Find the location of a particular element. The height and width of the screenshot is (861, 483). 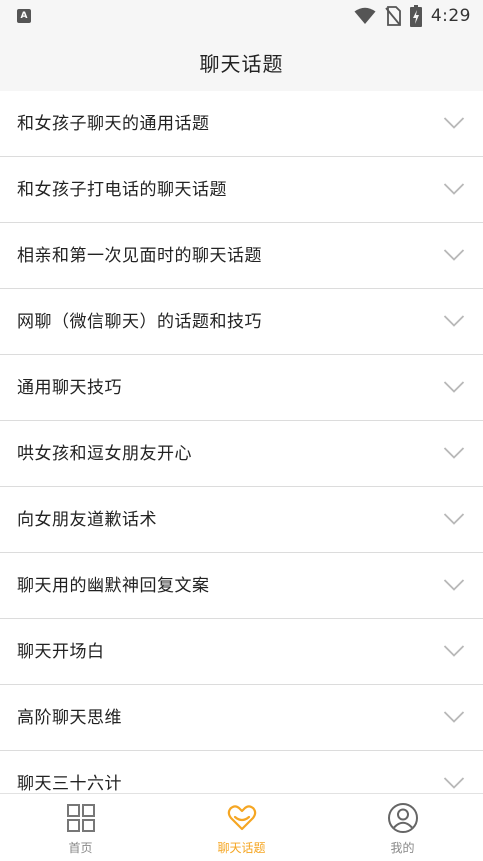

topic-label: 聊天三十六计 is located at coordinates (69, 783).